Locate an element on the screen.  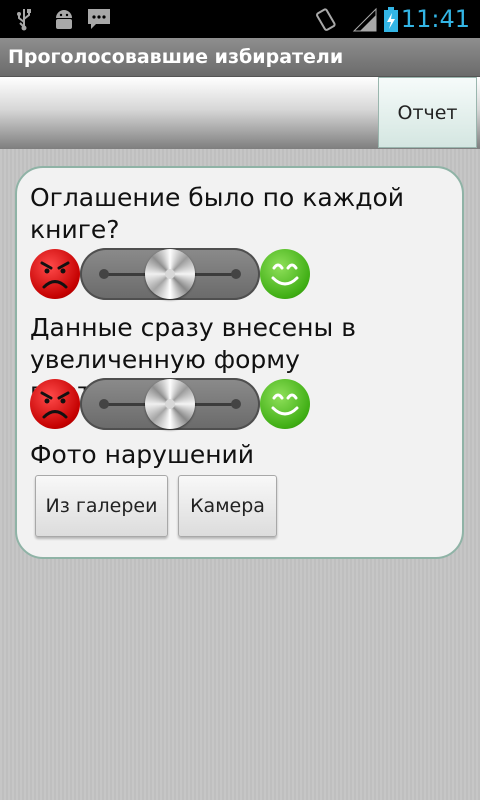
rotation-icon is located at coordinates (326, 19).